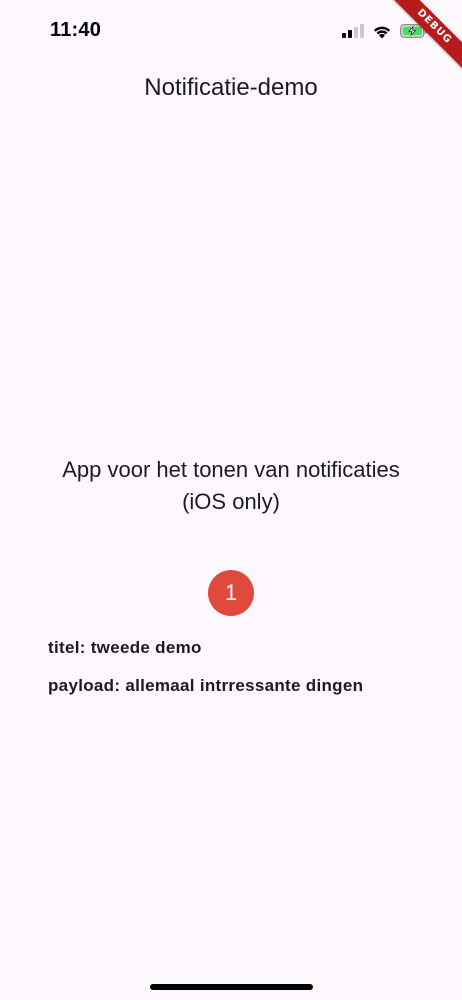 This screenshot has width=462, height=1000. What do you see at coordinates (231, 987) in the screenshot?
I see `home-indicator` at bounding box center [231, 987].